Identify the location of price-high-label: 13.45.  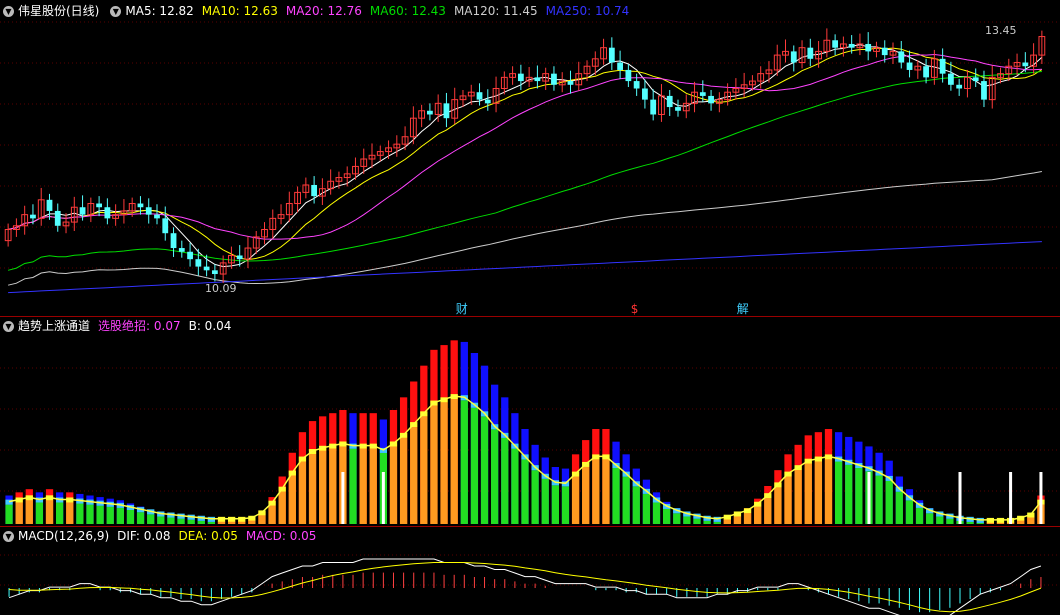
(1001, 30).